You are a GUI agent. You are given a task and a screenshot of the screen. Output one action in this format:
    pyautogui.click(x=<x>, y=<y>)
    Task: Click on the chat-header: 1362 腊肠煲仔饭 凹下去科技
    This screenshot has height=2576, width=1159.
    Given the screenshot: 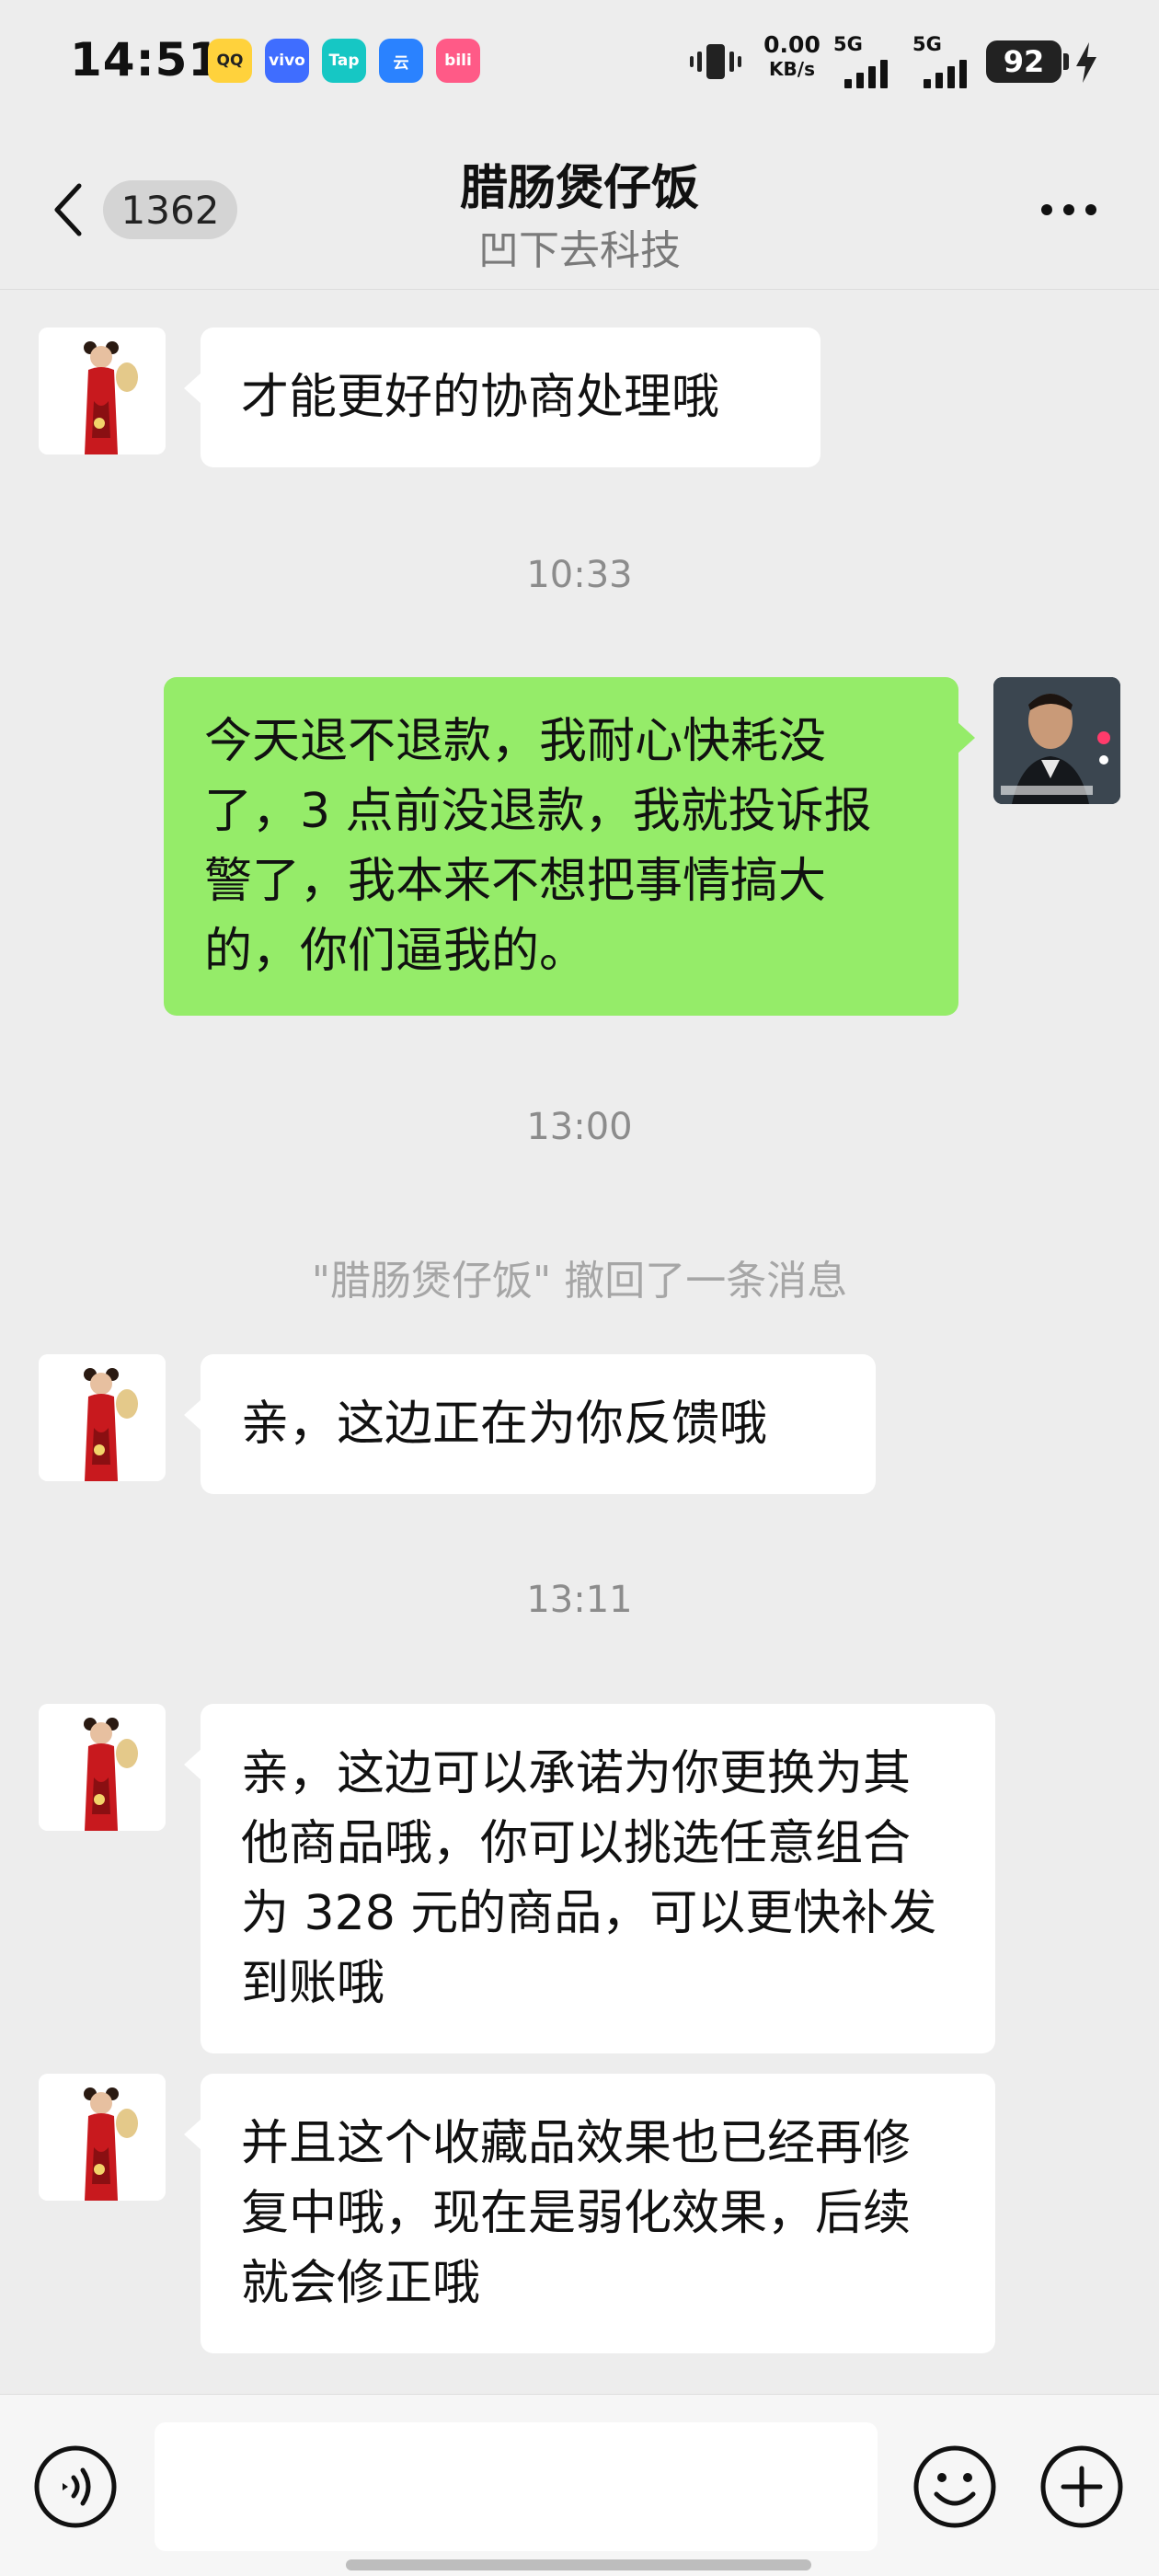 What is the action you would take?
    pyautogui.click(x=579, y=209)
    